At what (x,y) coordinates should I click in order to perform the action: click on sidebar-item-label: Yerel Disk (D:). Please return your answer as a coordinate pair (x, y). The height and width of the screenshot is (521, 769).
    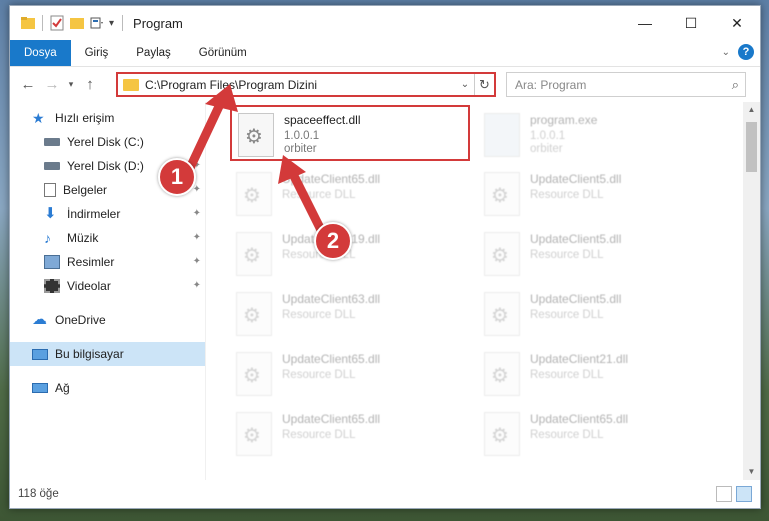
    Looking at the image, I should click on (105, 166).